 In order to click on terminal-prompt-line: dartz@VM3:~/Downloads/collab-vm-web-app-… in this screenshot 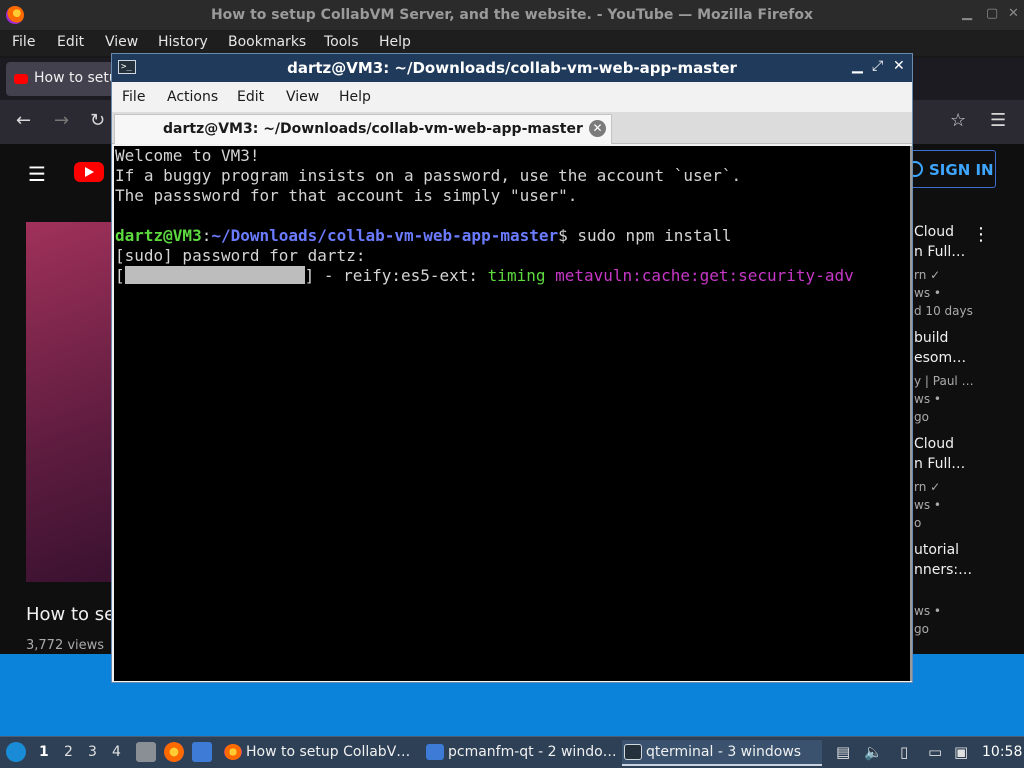, I will do `click(423, 236)`.